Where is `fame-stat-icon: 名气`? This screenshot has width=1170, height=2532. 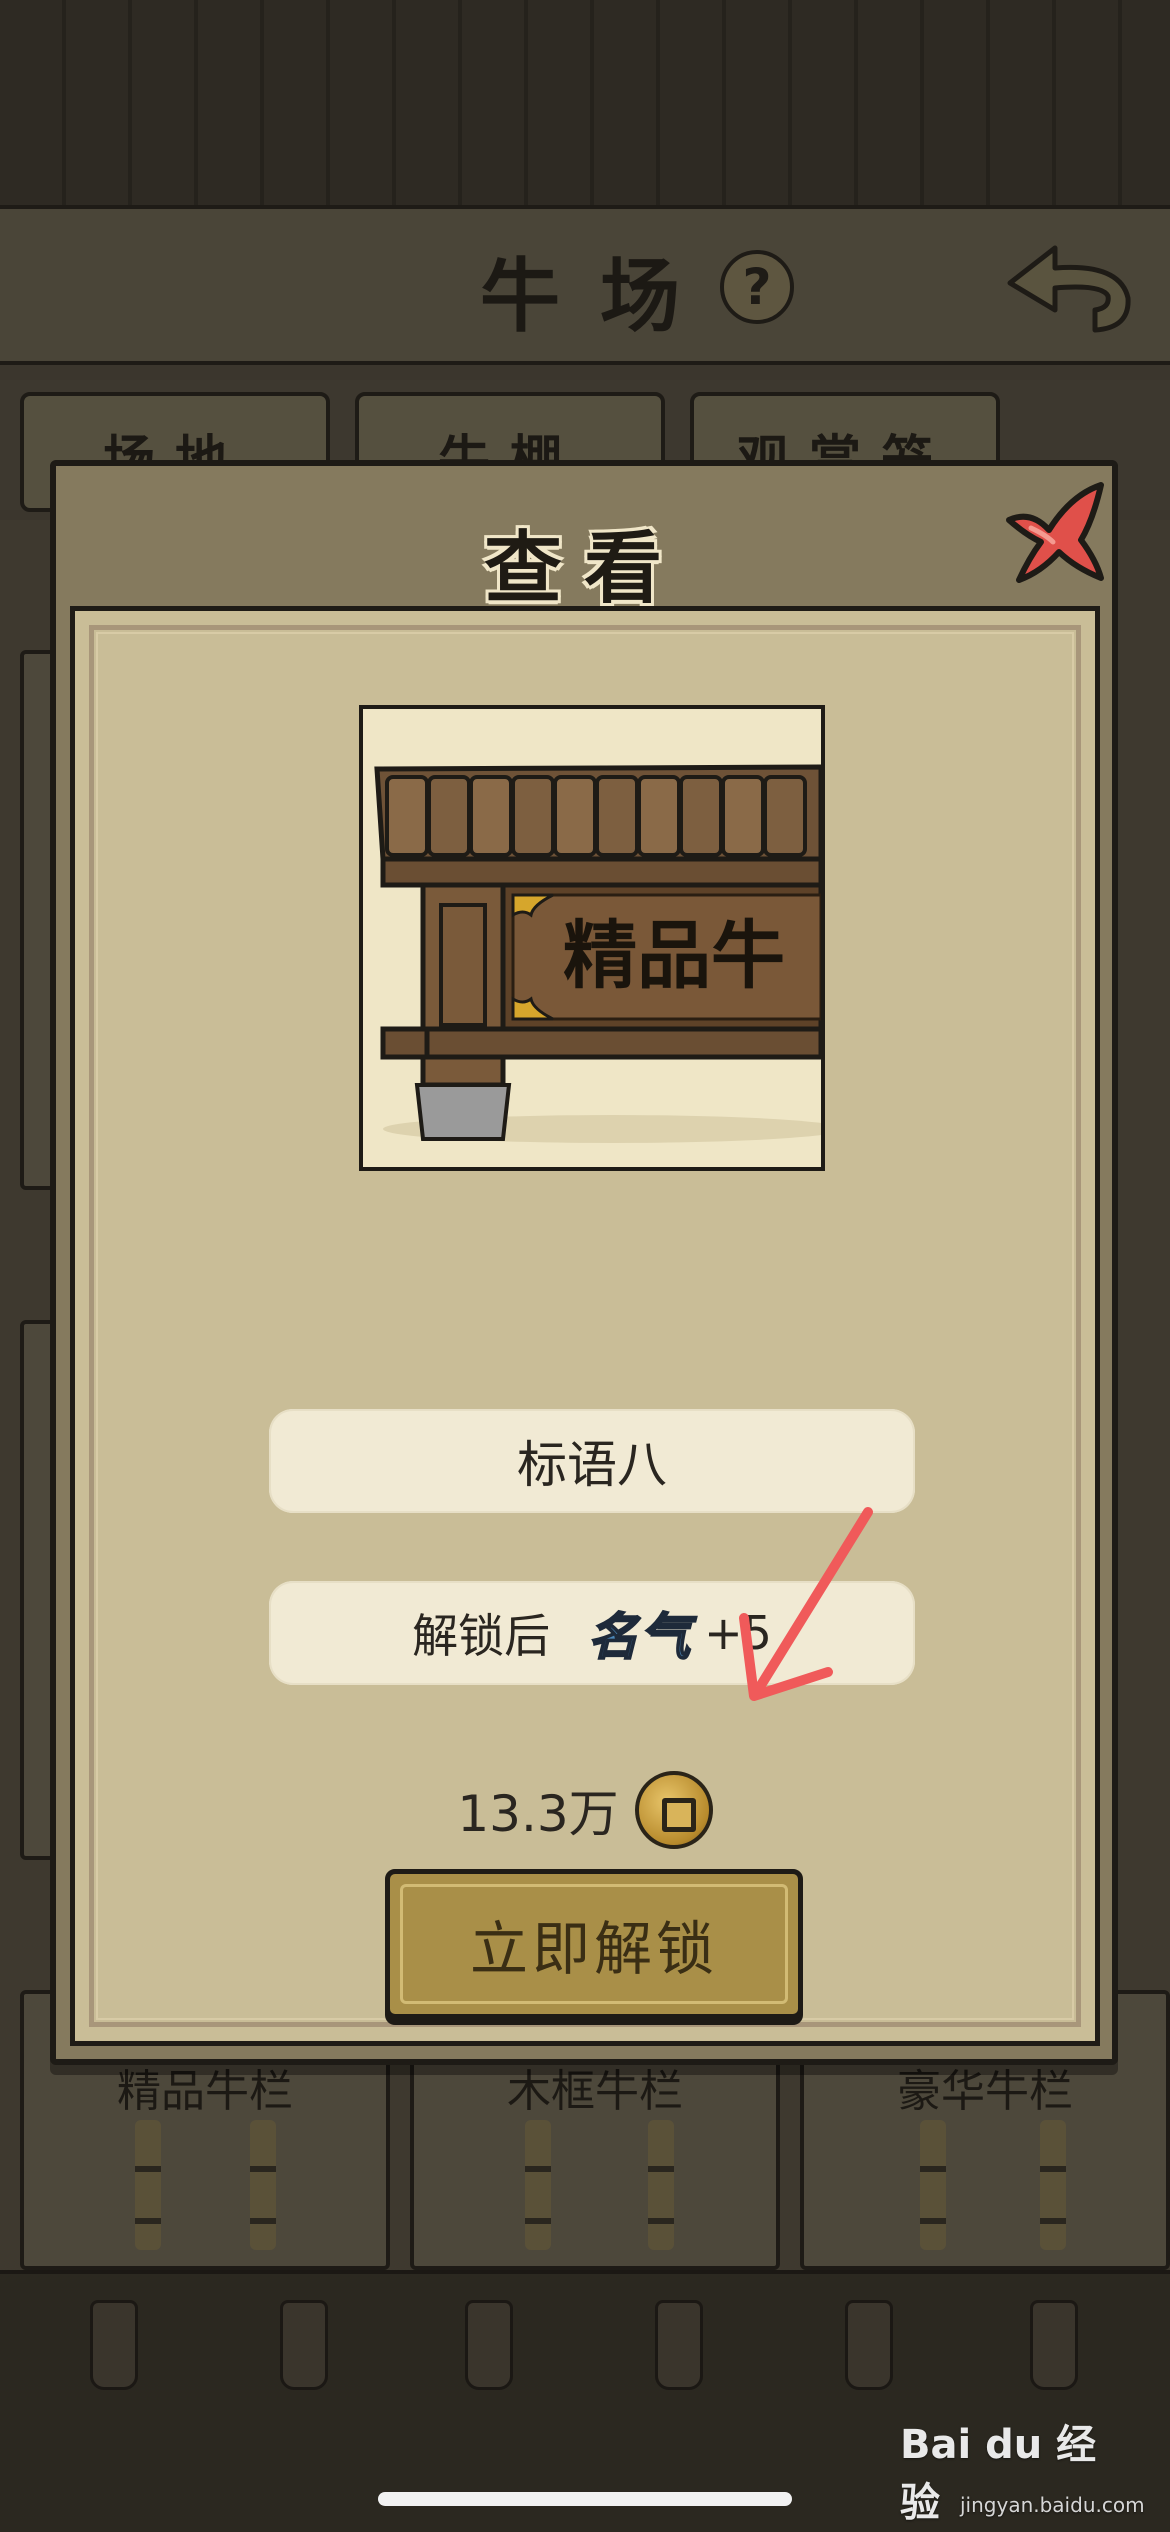
fame-stat-icon: 名气 is located at coordinates (640, 1636).